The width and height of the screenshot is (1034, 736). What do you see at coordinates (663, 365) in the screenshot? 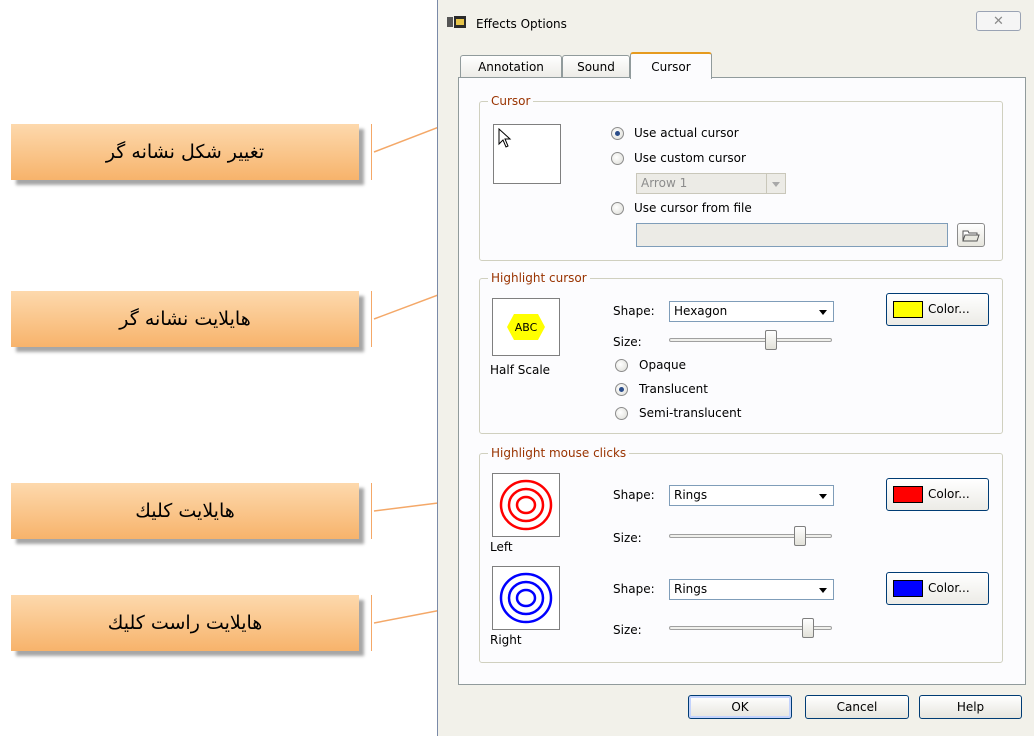
I see `opaque-label: Opaque` at bounding box center [663, 365].